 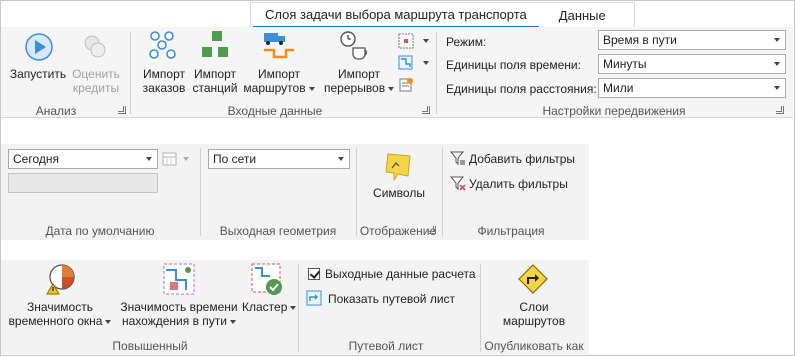 I want to click on distance-units-label: Единицы поля расстояния:, so click(x=521, y=89).